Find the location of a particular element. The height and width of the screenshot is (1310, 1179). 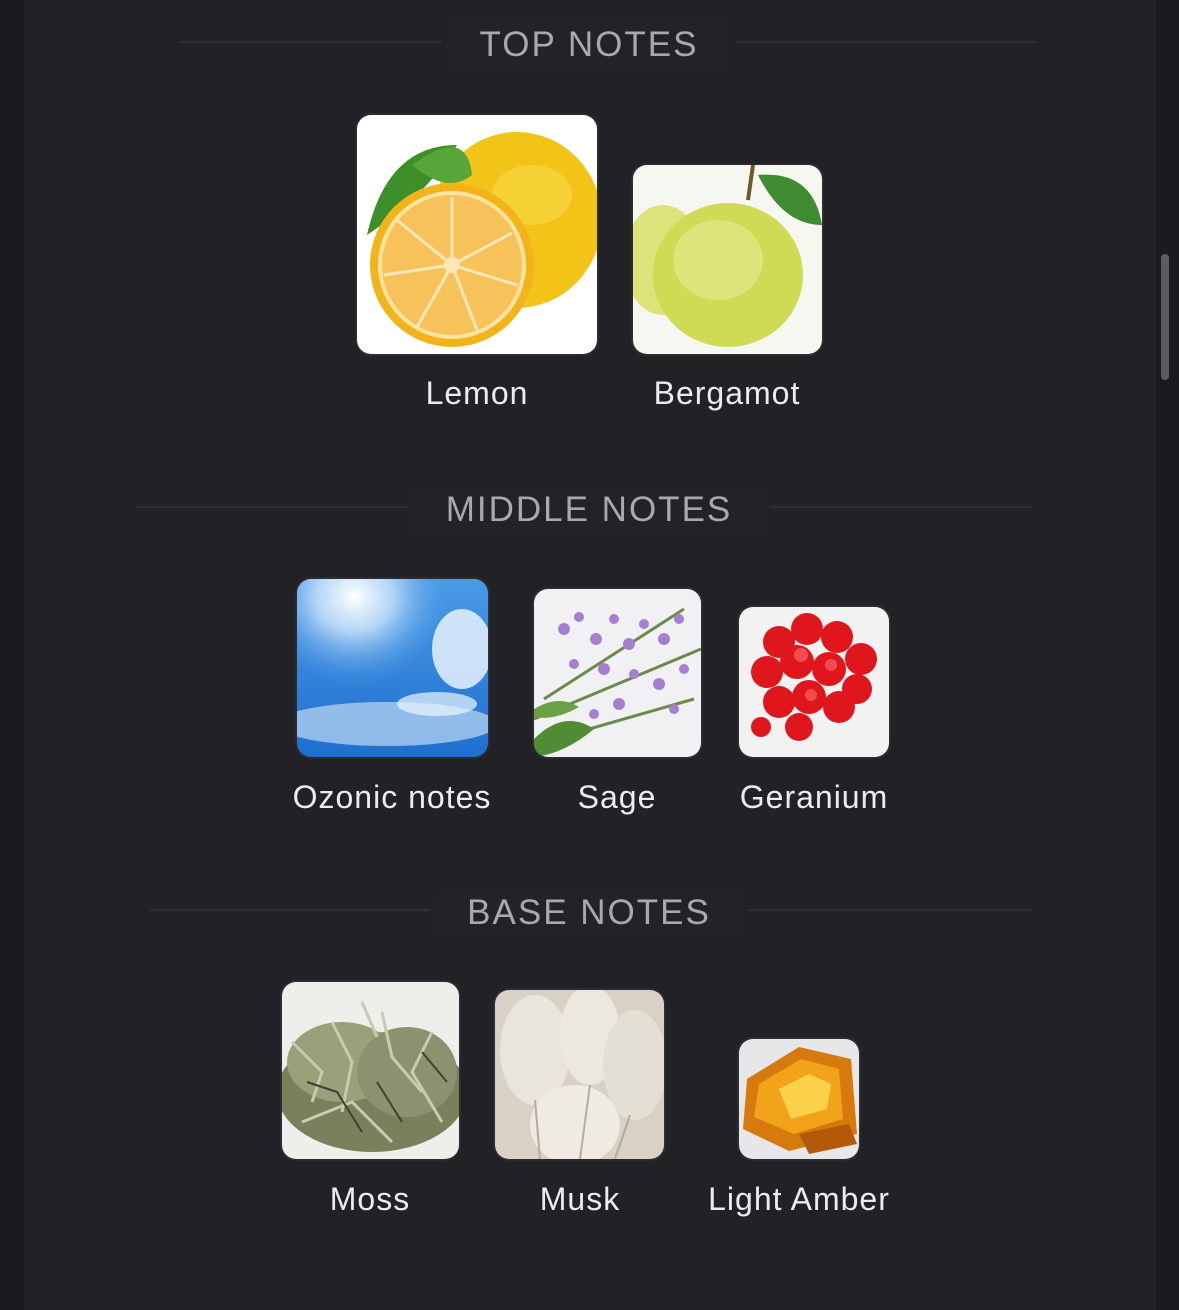

note-label-light-amber: Light Amber is located at coordinates (799, 1199).